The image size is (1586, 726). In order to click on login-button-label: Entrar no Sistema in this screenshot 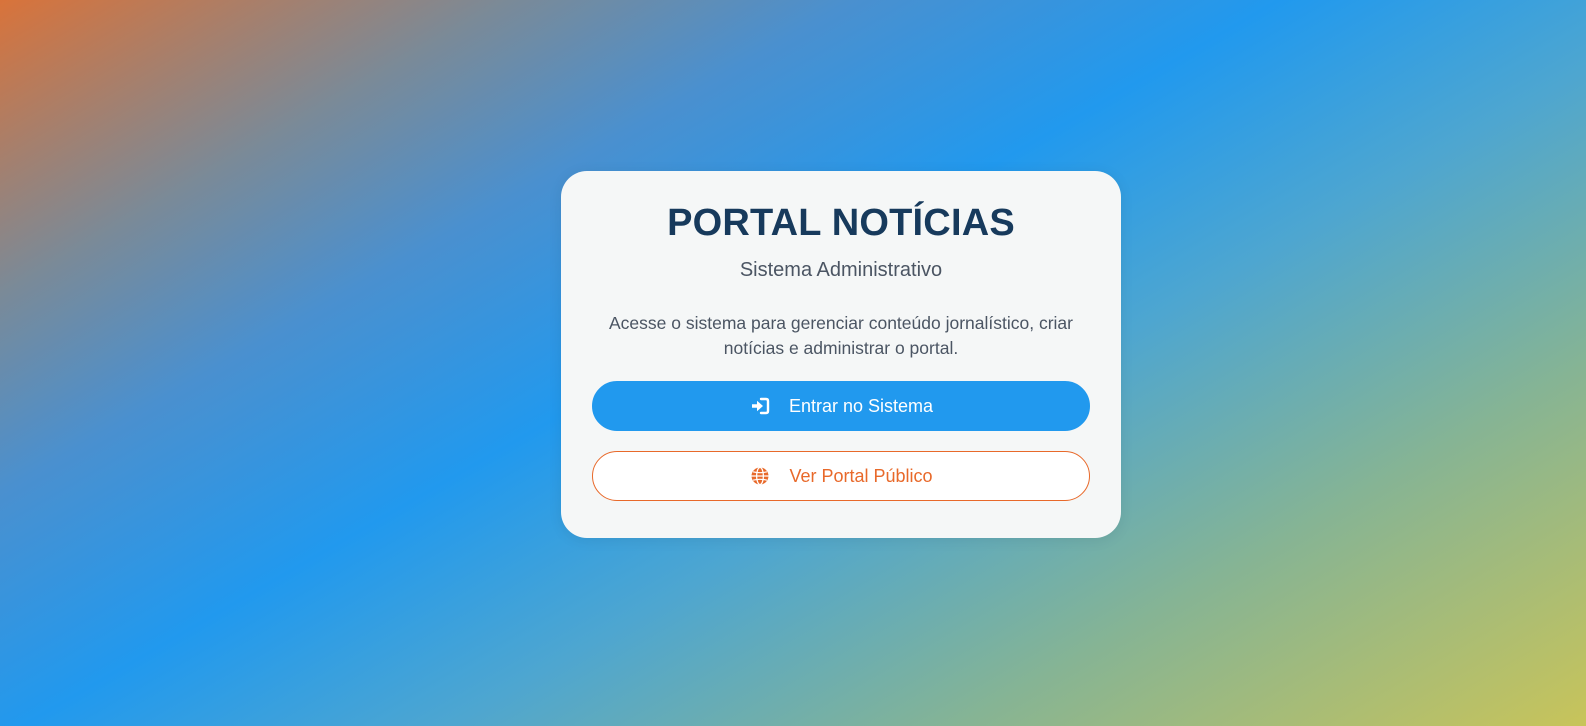, I will do `click(861, 405)`.